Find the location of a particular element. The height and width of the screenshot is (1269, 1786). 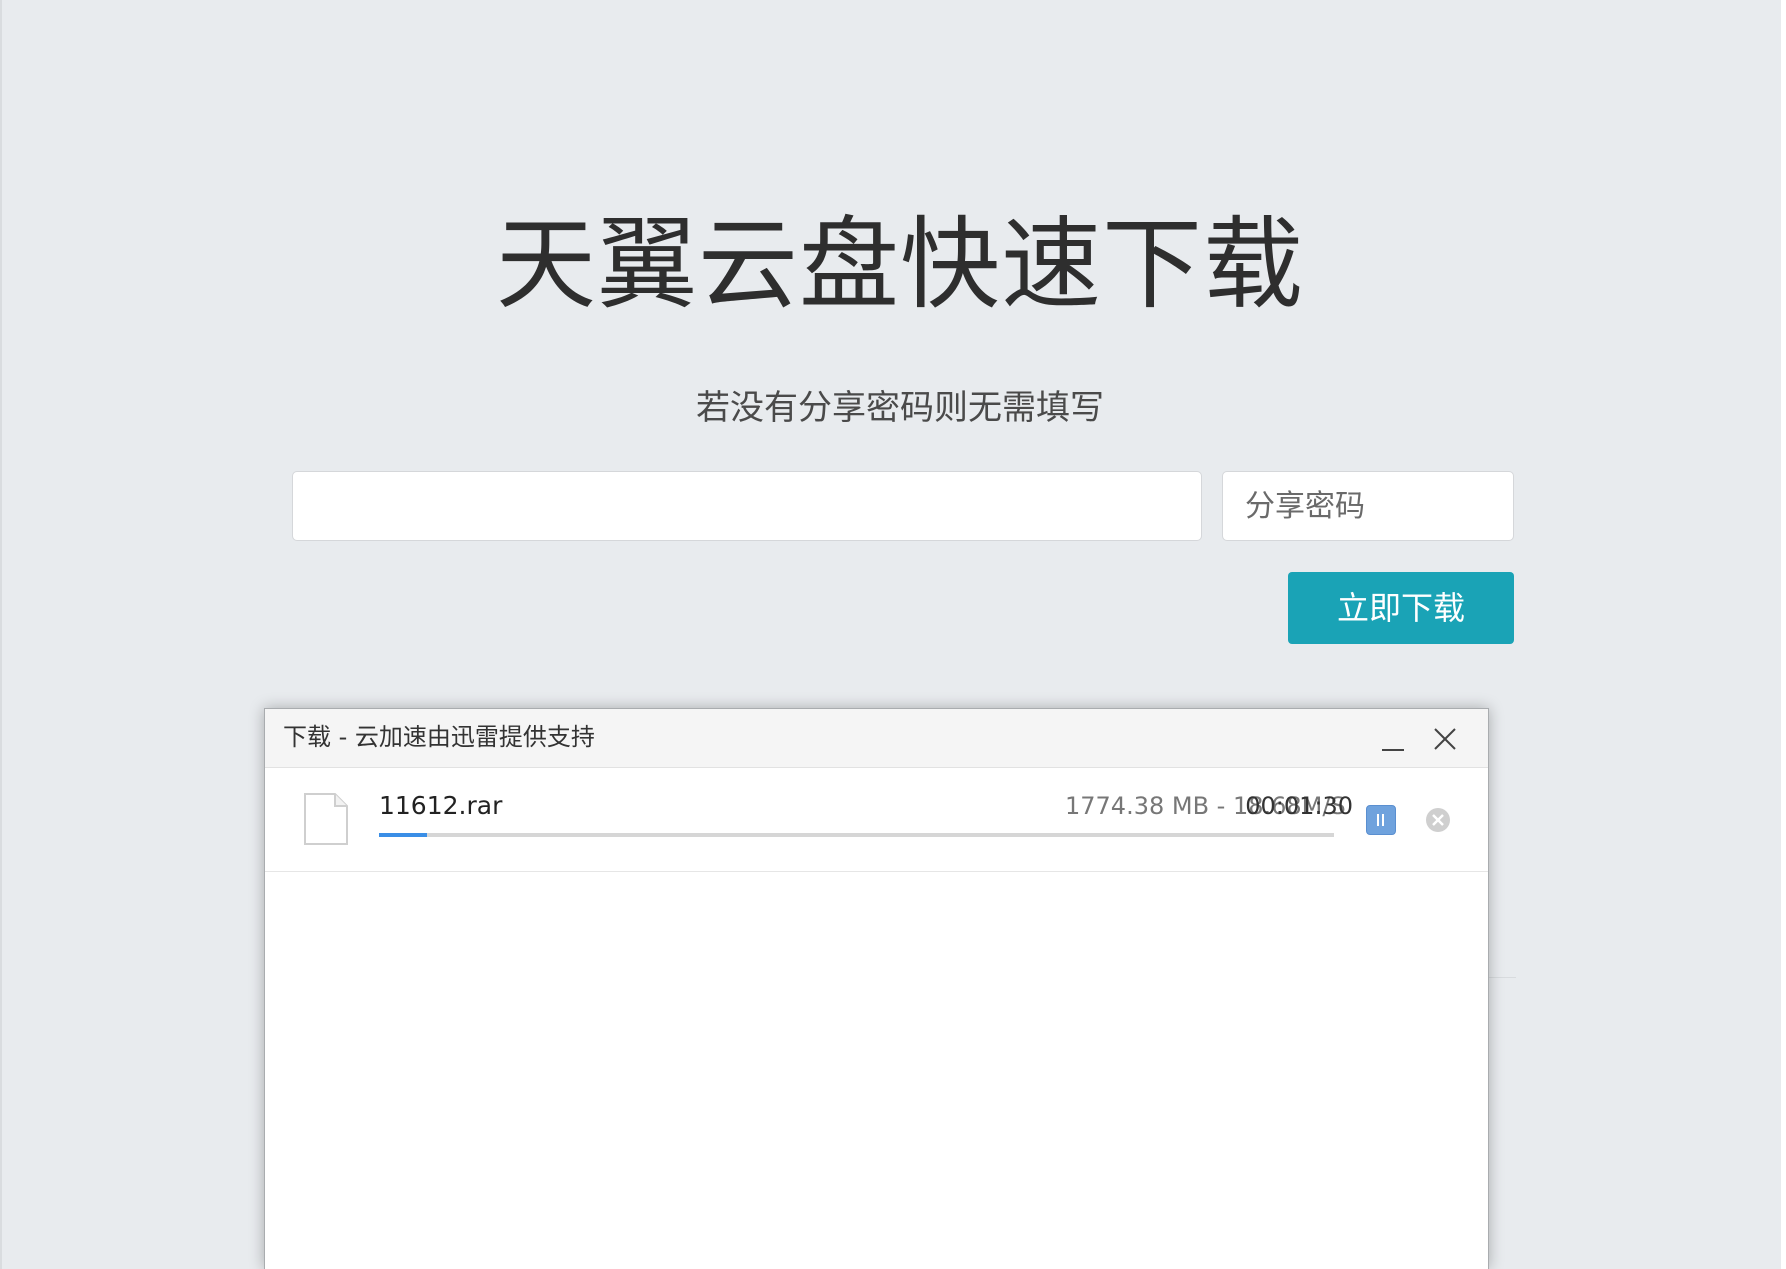

download-now-button: 立即下载 is located at coordinates (1401, 608).